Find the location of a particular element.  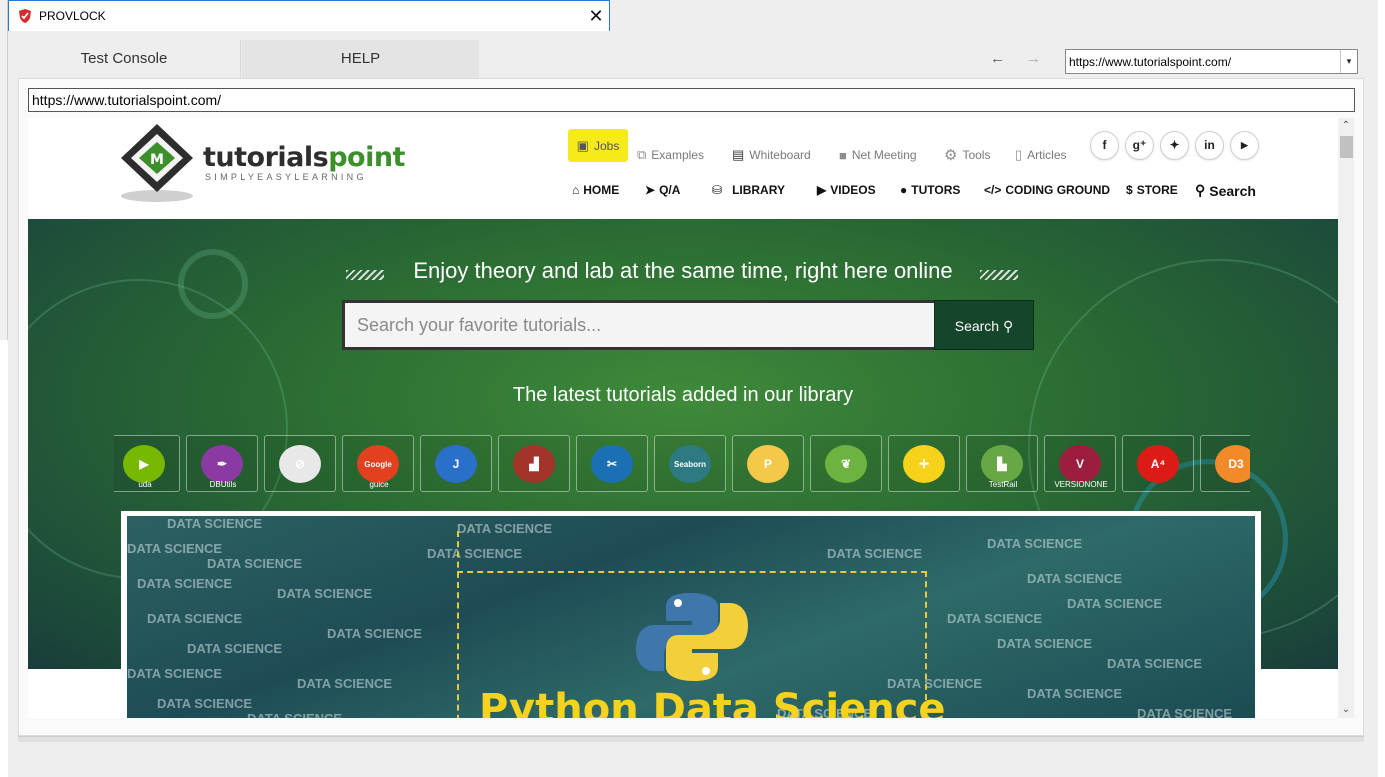

bottom-edge is located at coordinates (691, 739).